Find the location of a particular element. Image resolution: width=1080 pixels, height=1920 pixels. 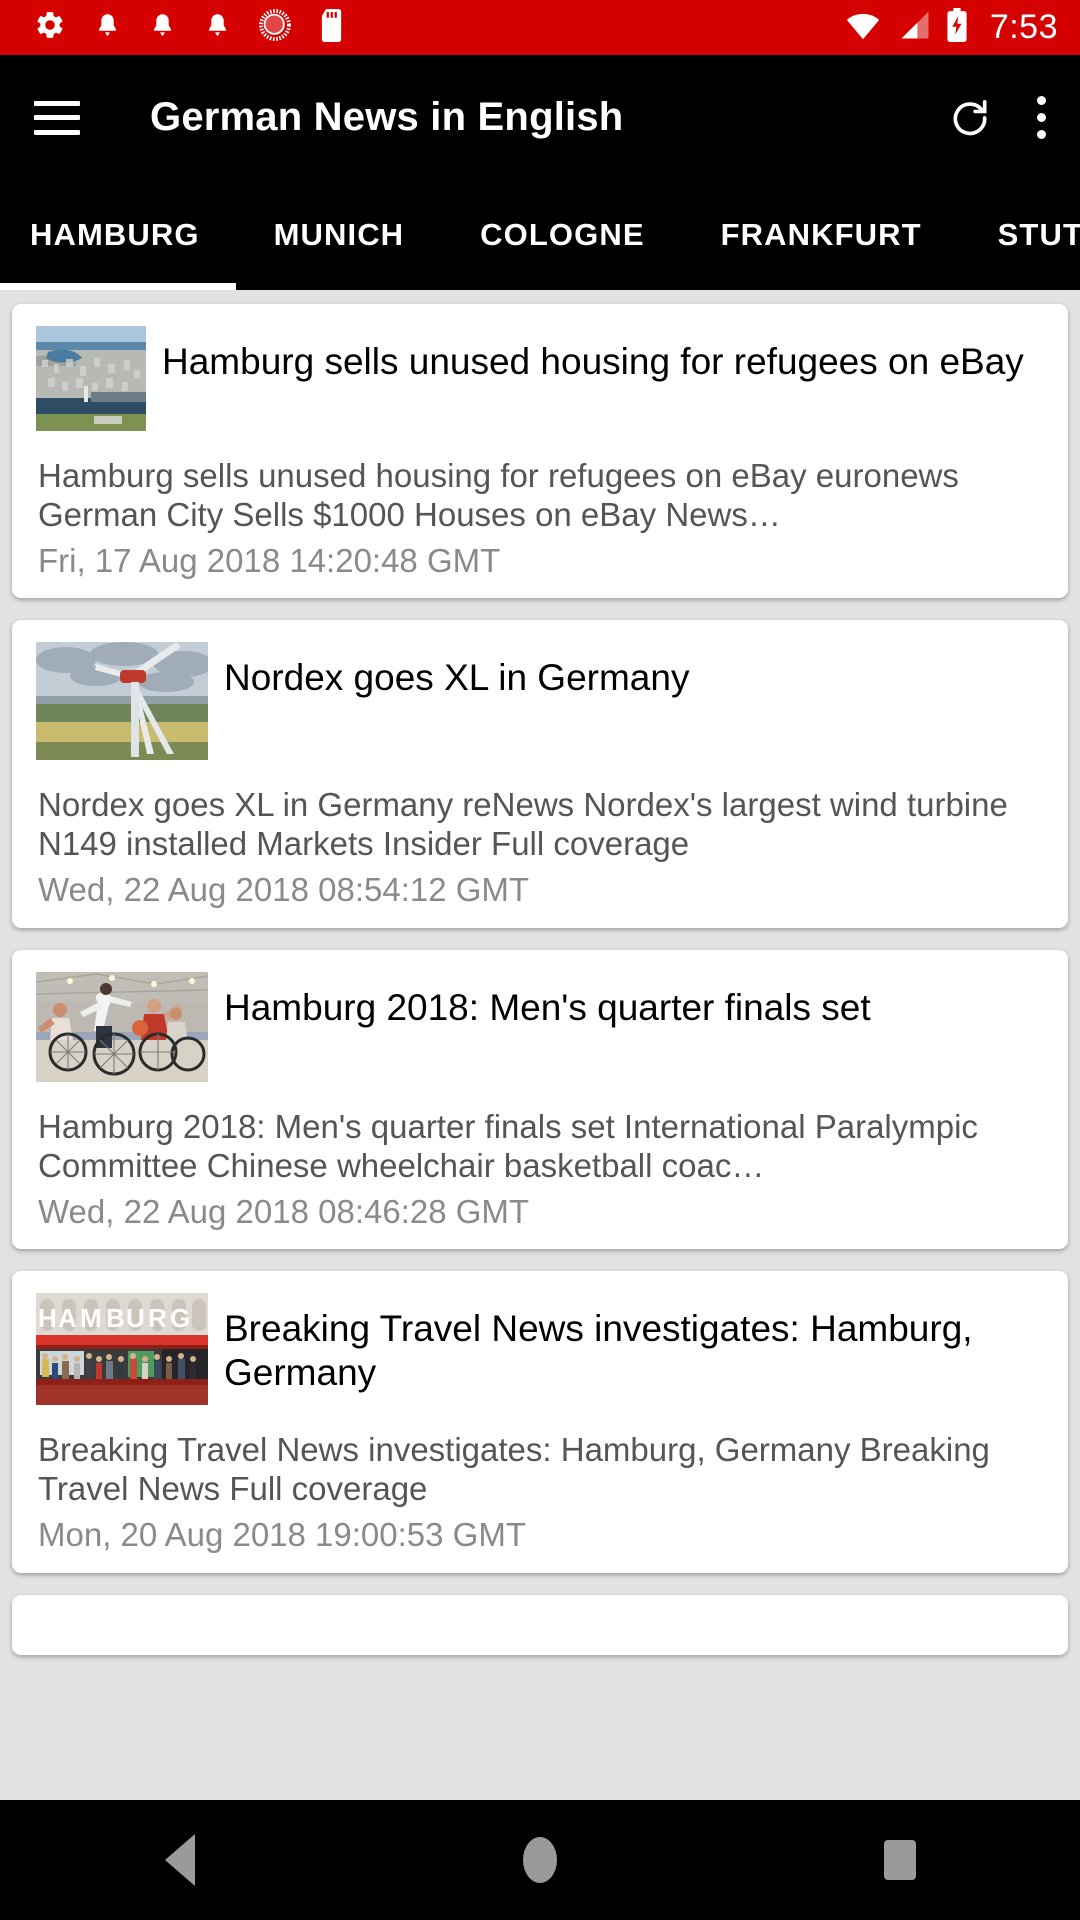

article-header: Nordex goes XL in Germany is located at coordinates (540, 701).